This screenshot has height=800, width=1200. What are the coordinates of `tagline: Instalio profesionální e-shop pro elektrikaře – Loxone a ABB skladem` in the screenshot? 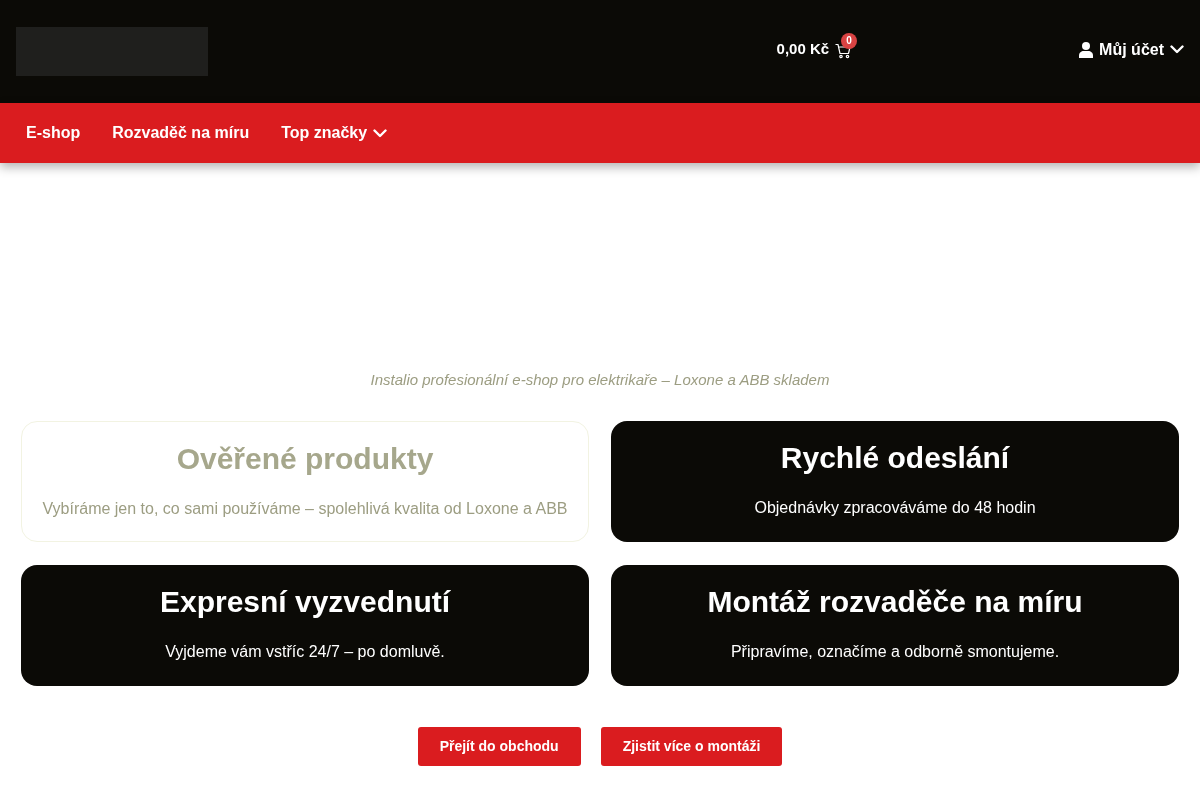 It's located at (600, 380).